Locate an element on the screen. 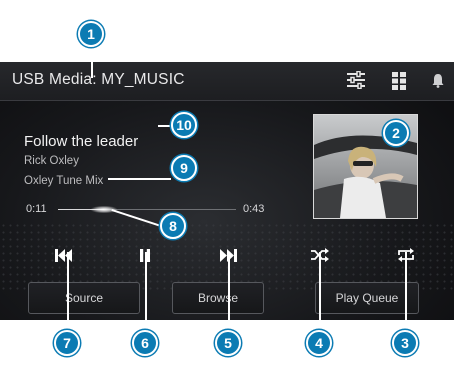 The width and height of the screenshot is (454, 373). skip-previous-icon is located at coordinates (63, 255).